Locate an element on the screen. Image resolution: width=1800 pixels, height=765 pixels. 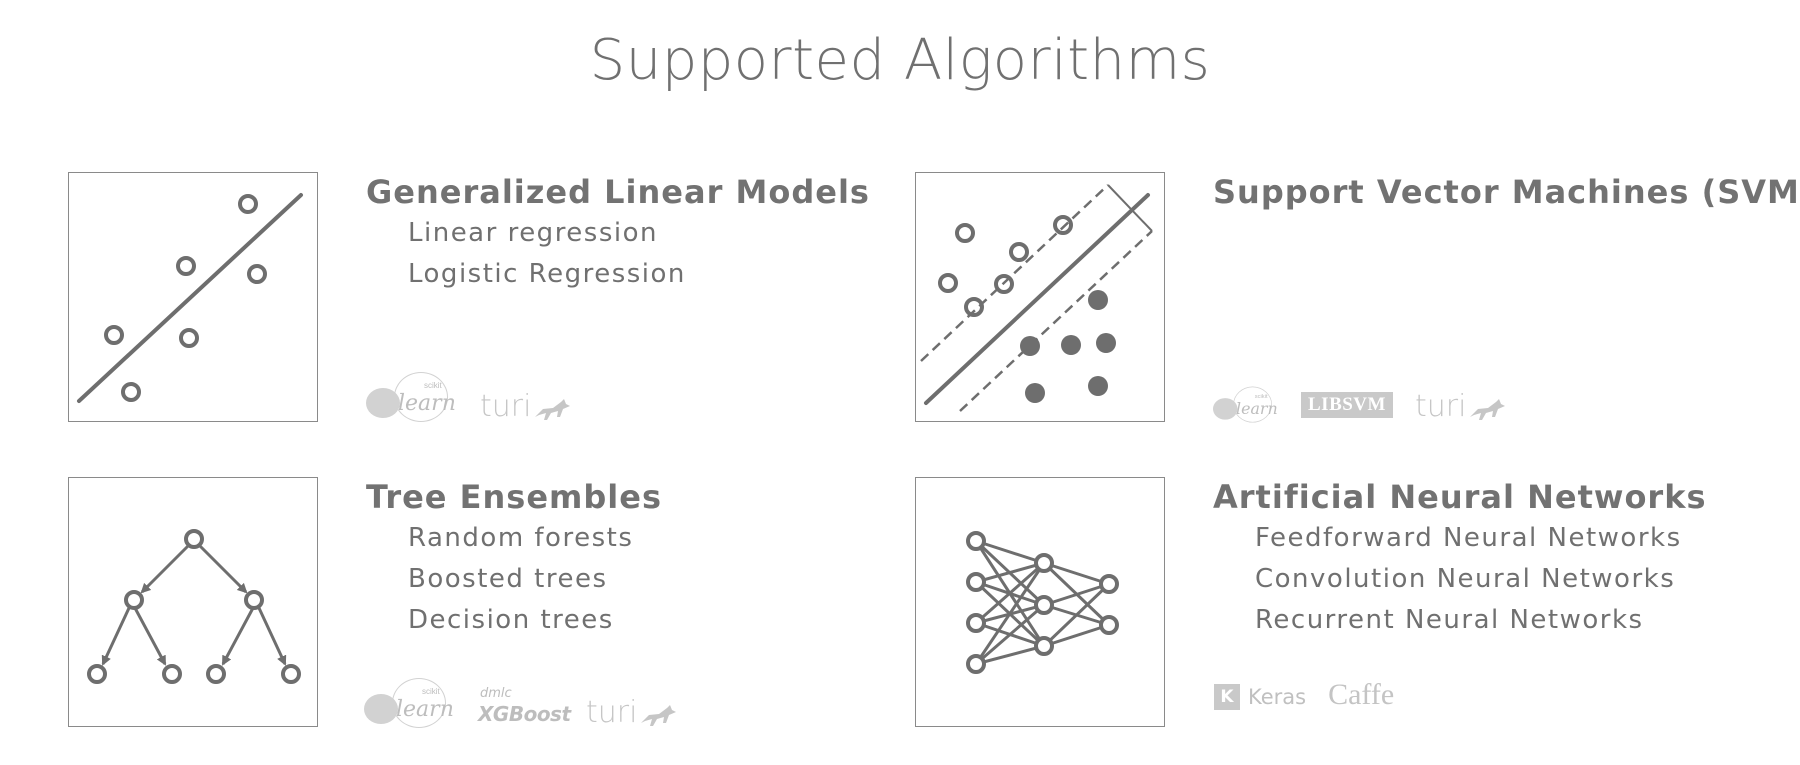
section-heading: Support Vector Machines (SVM) is located at coordinates (1506, 192).